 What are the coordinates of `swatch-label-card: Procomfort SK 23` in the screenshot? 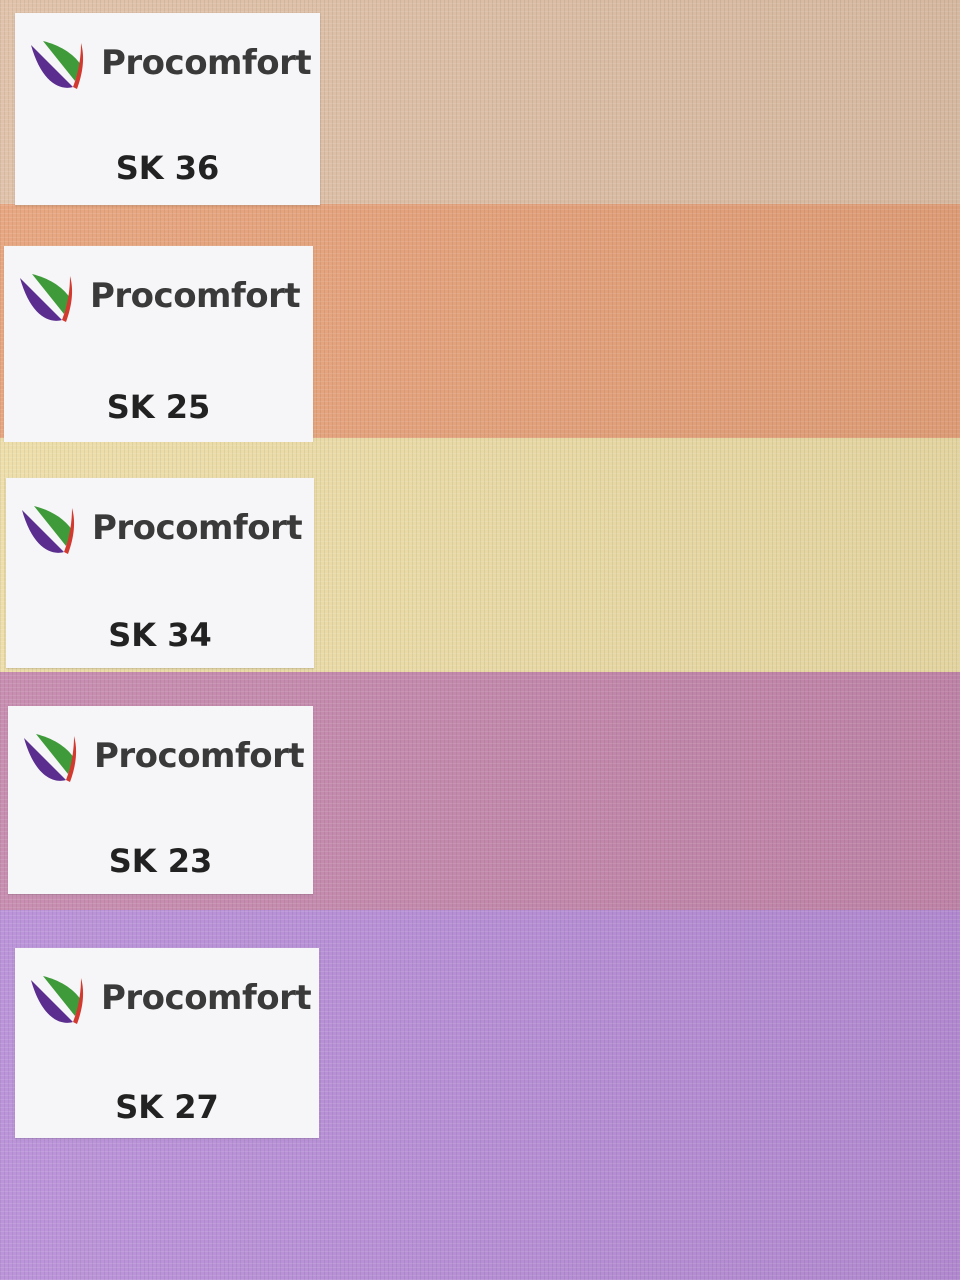 It's located at (160, 800).